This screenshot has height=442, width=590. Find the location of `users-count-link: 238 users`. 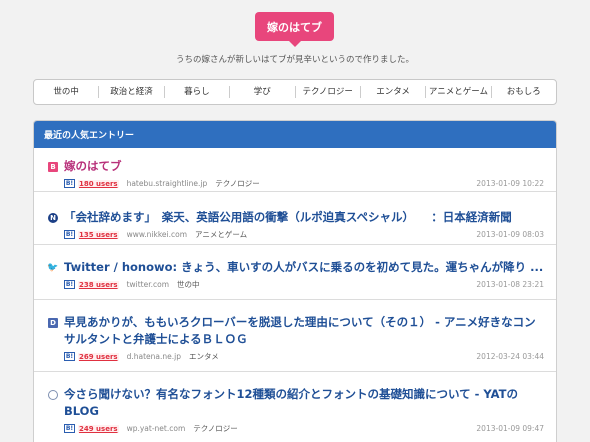

users-count-link: 238 users is located at coordinates (98, 284).